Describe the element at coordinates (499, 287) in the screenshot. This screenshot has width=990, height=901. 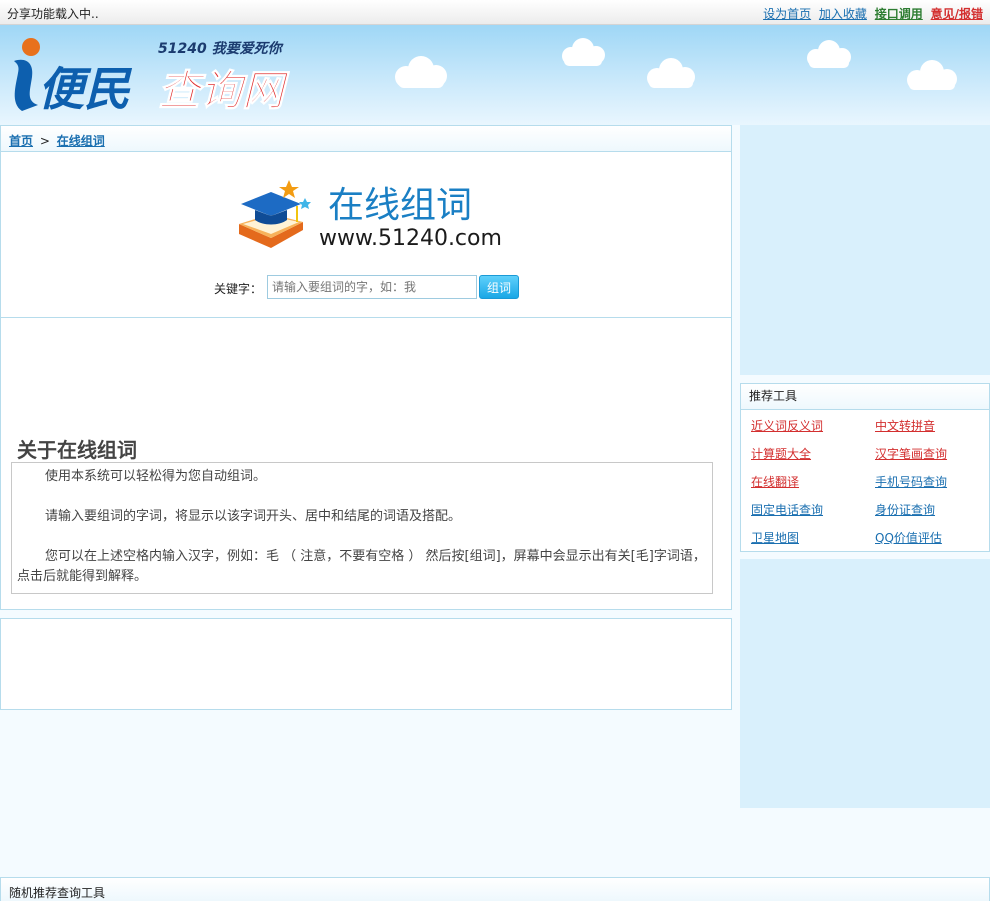
I see `search-button: 组词` at that location.